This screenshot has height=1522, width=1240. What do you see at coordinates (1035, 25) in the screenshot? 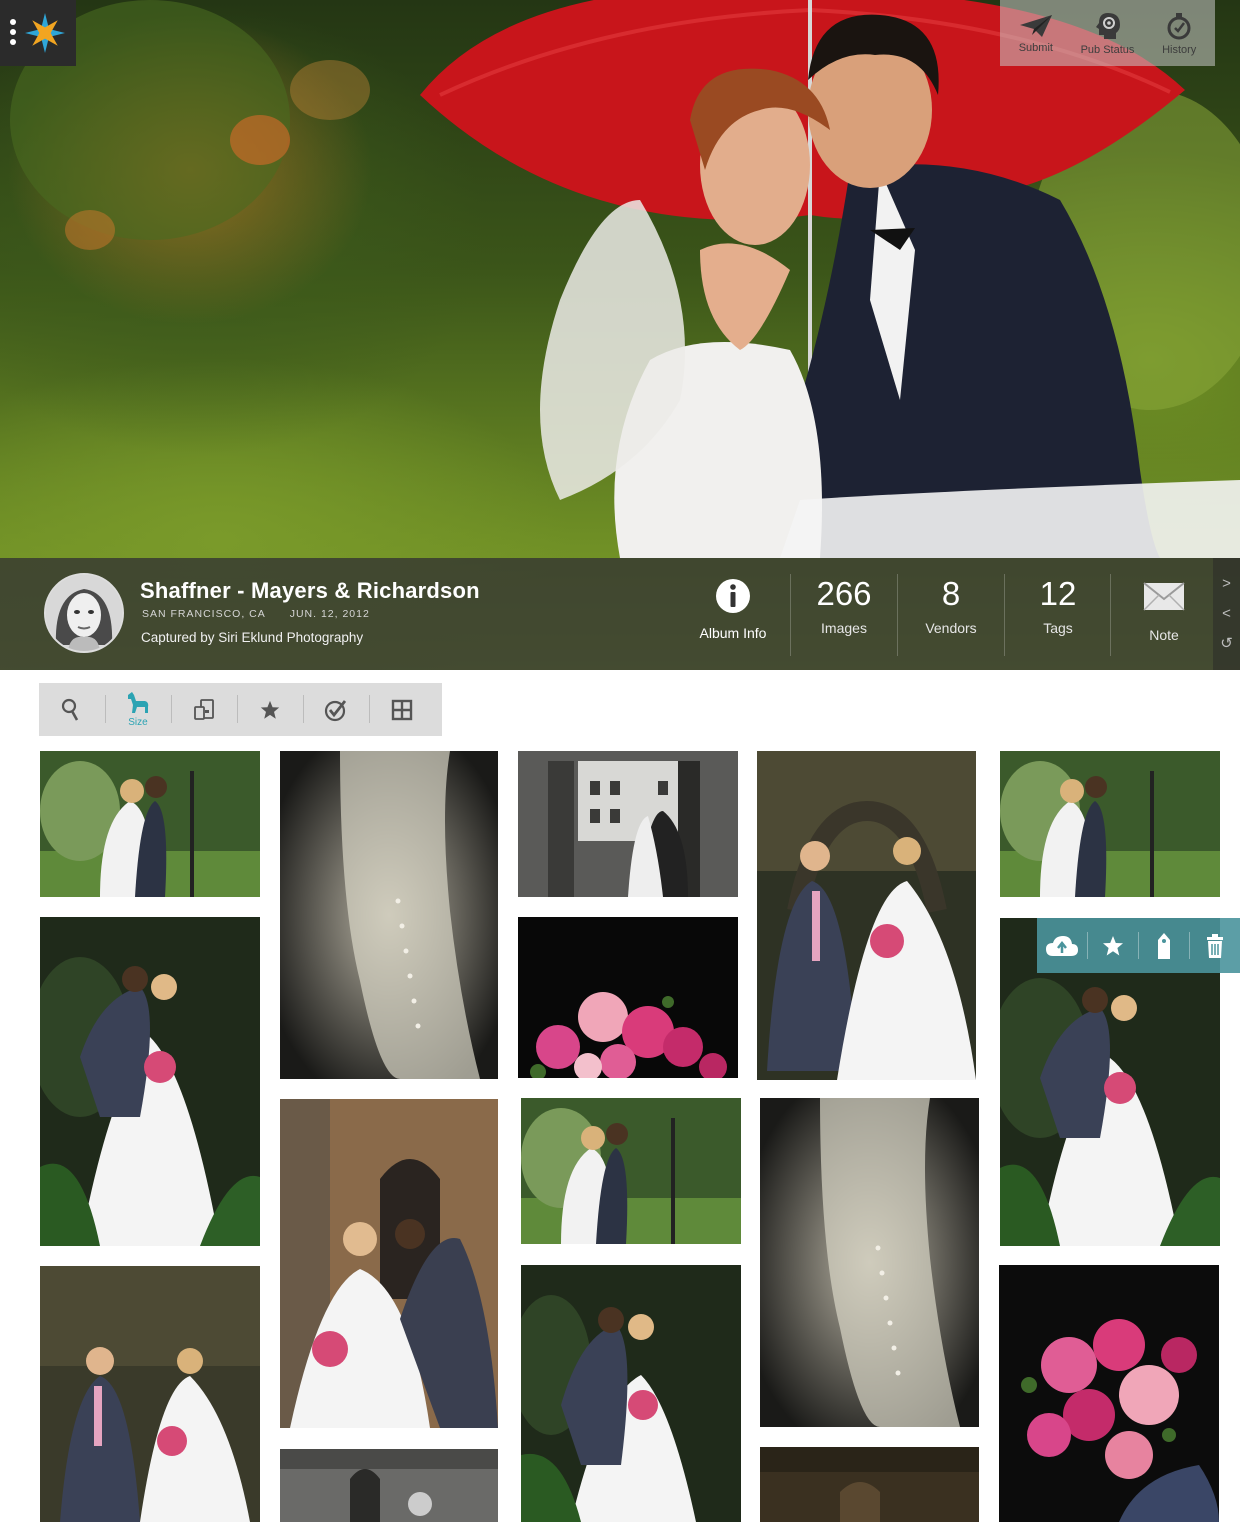
I see `paper-plane-icon` at bounding box center [1035, 25].